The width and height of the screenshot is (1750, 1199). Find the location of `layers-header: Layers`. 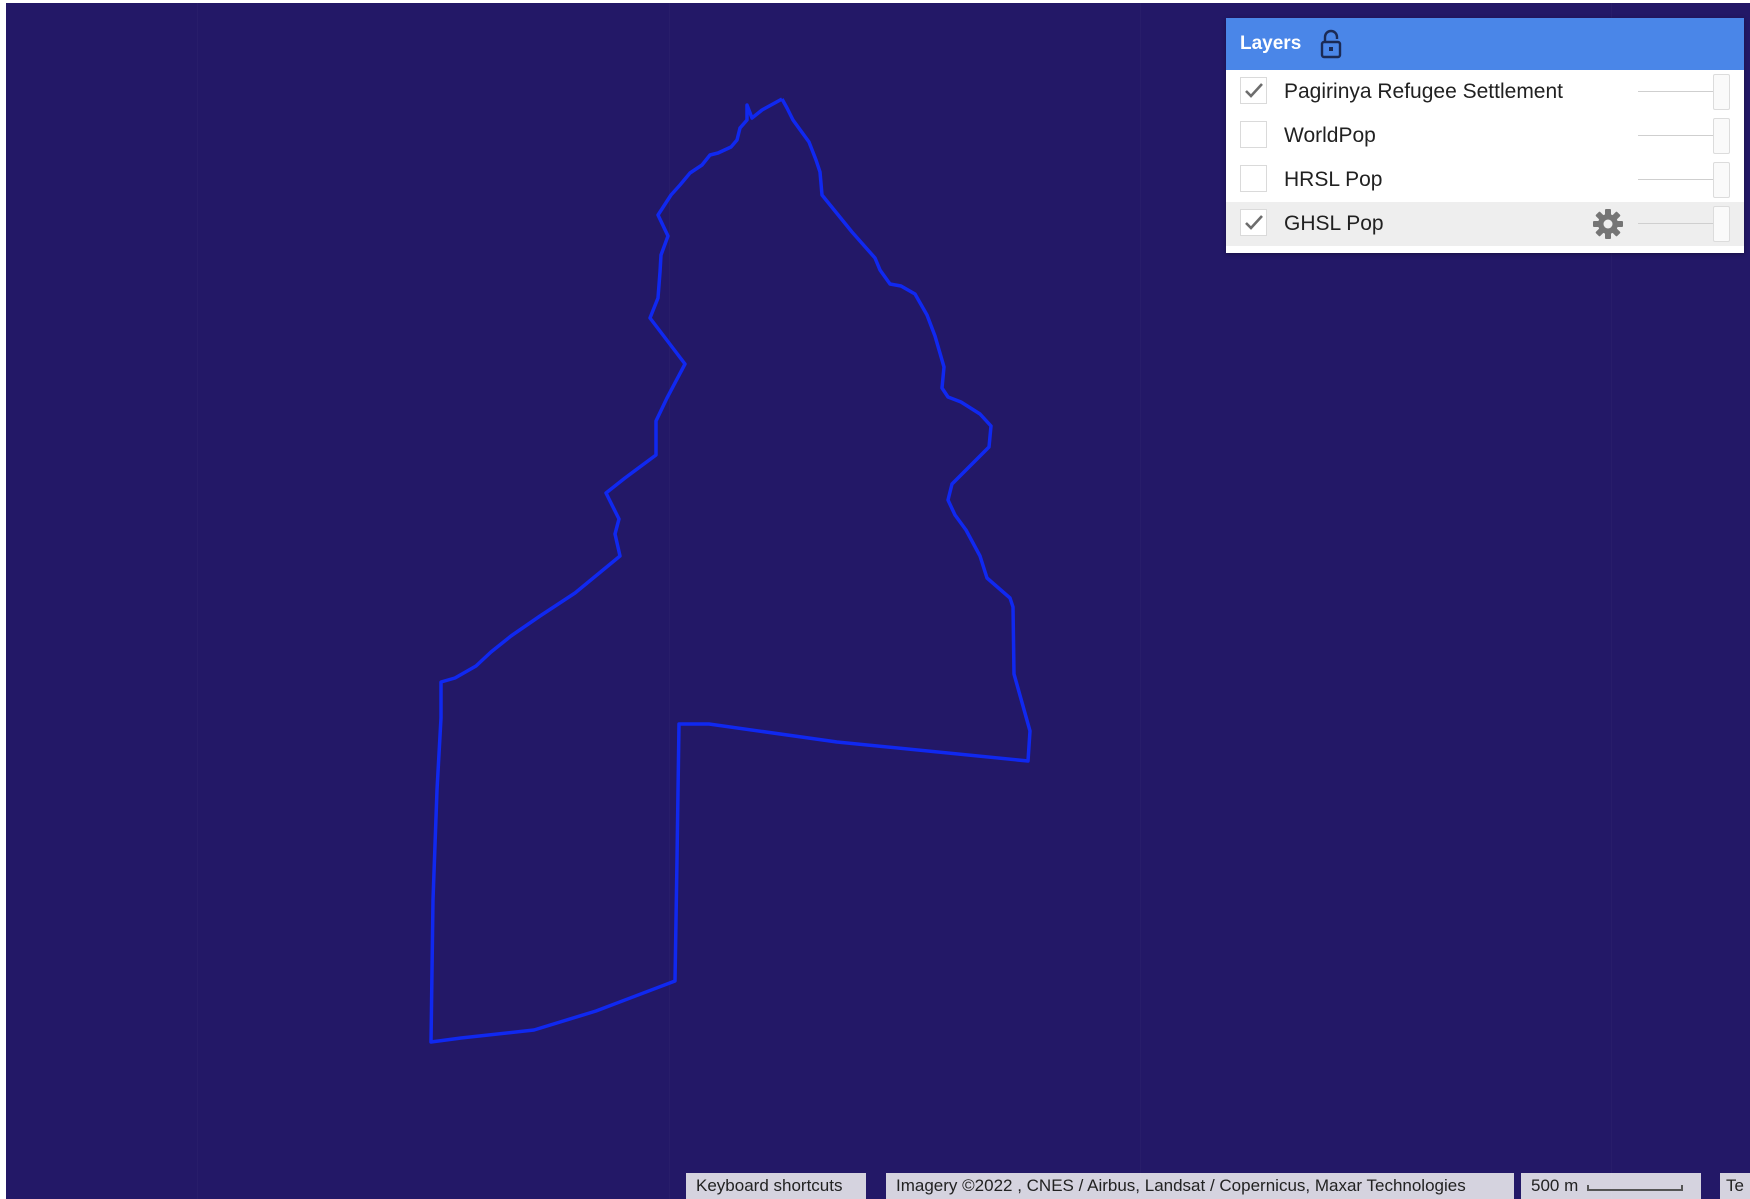

layers-header: Layers is located at coordinates (1485, 44).